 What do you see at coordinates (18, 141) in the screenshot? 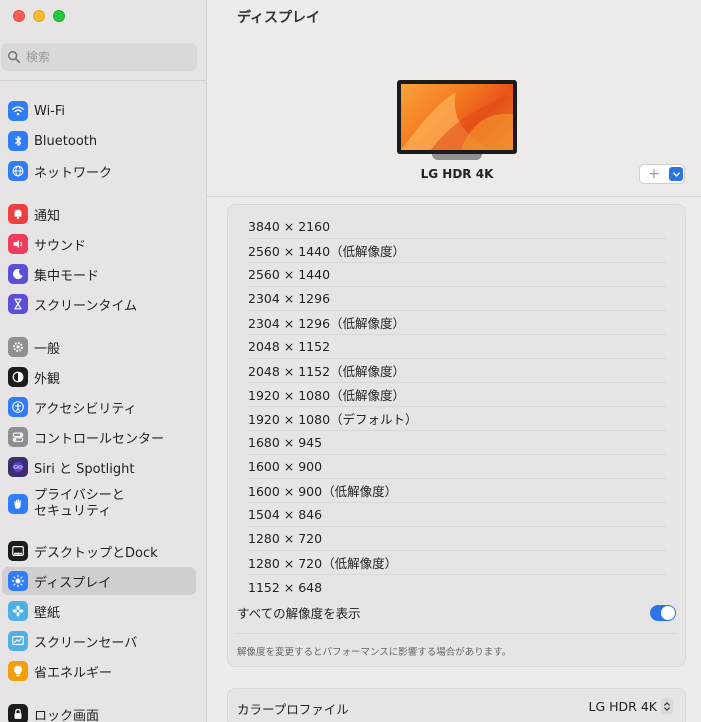
I see `bluetooth-icon` at bounding box center [18, 141].